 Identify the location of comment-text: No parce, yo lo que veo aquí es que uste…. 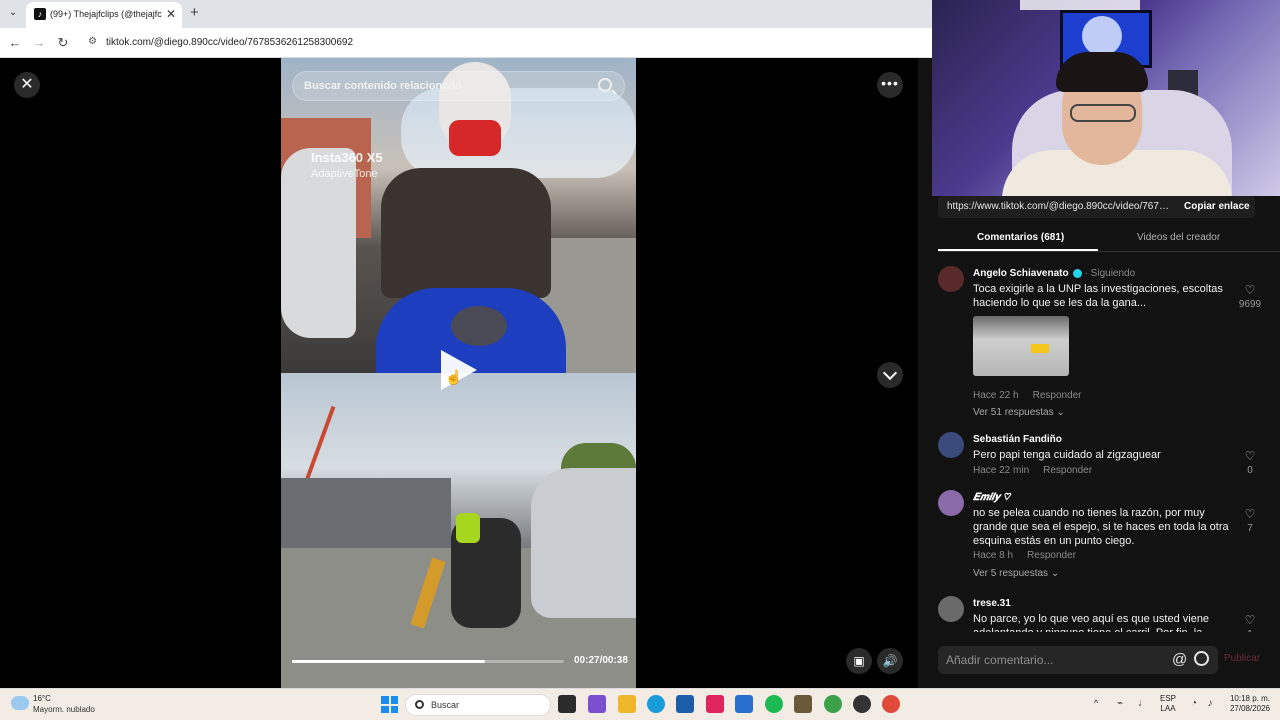
(1091, 622).